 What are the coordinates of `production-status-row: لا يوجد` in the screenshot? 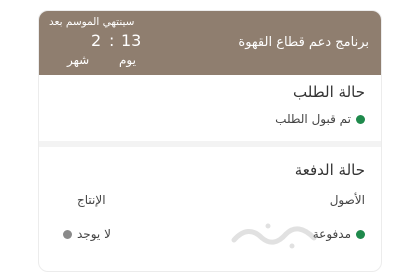 It's located at (87, 234).